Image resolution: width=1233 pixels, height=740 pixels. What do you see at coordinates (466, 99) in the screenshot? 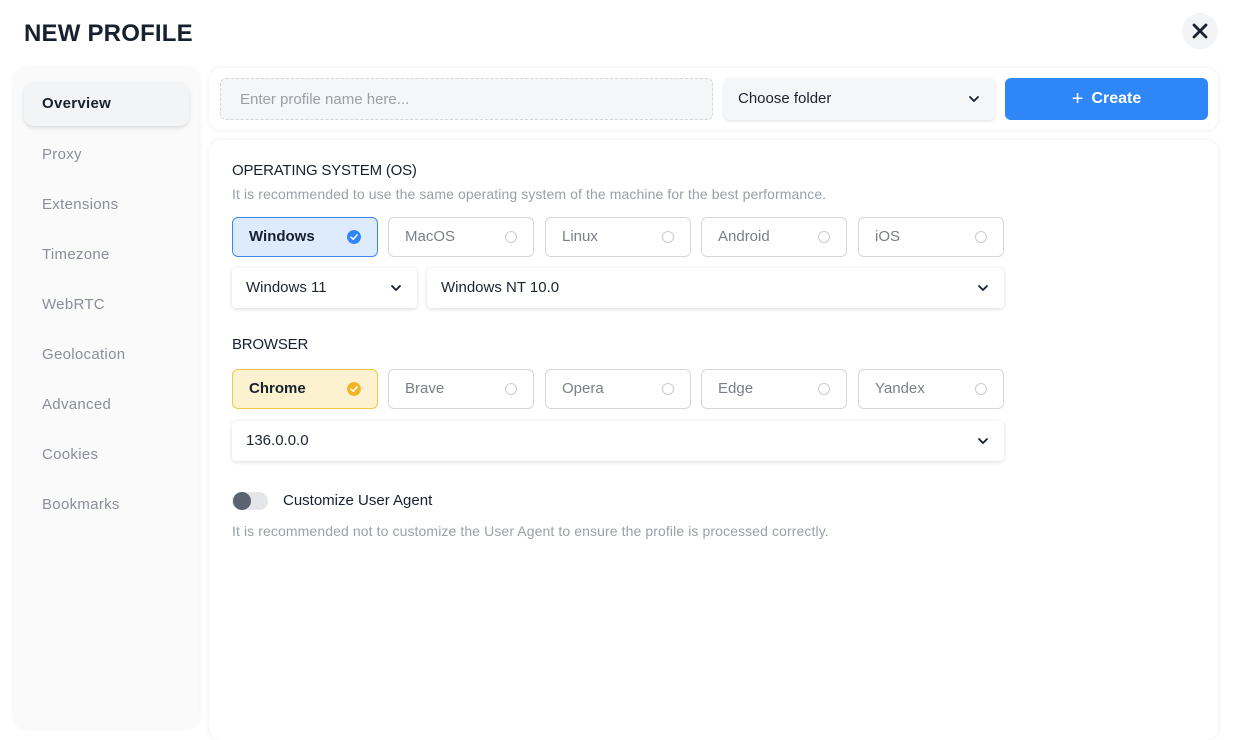
I see `profile-name-input` at bounding box center [466, 99].